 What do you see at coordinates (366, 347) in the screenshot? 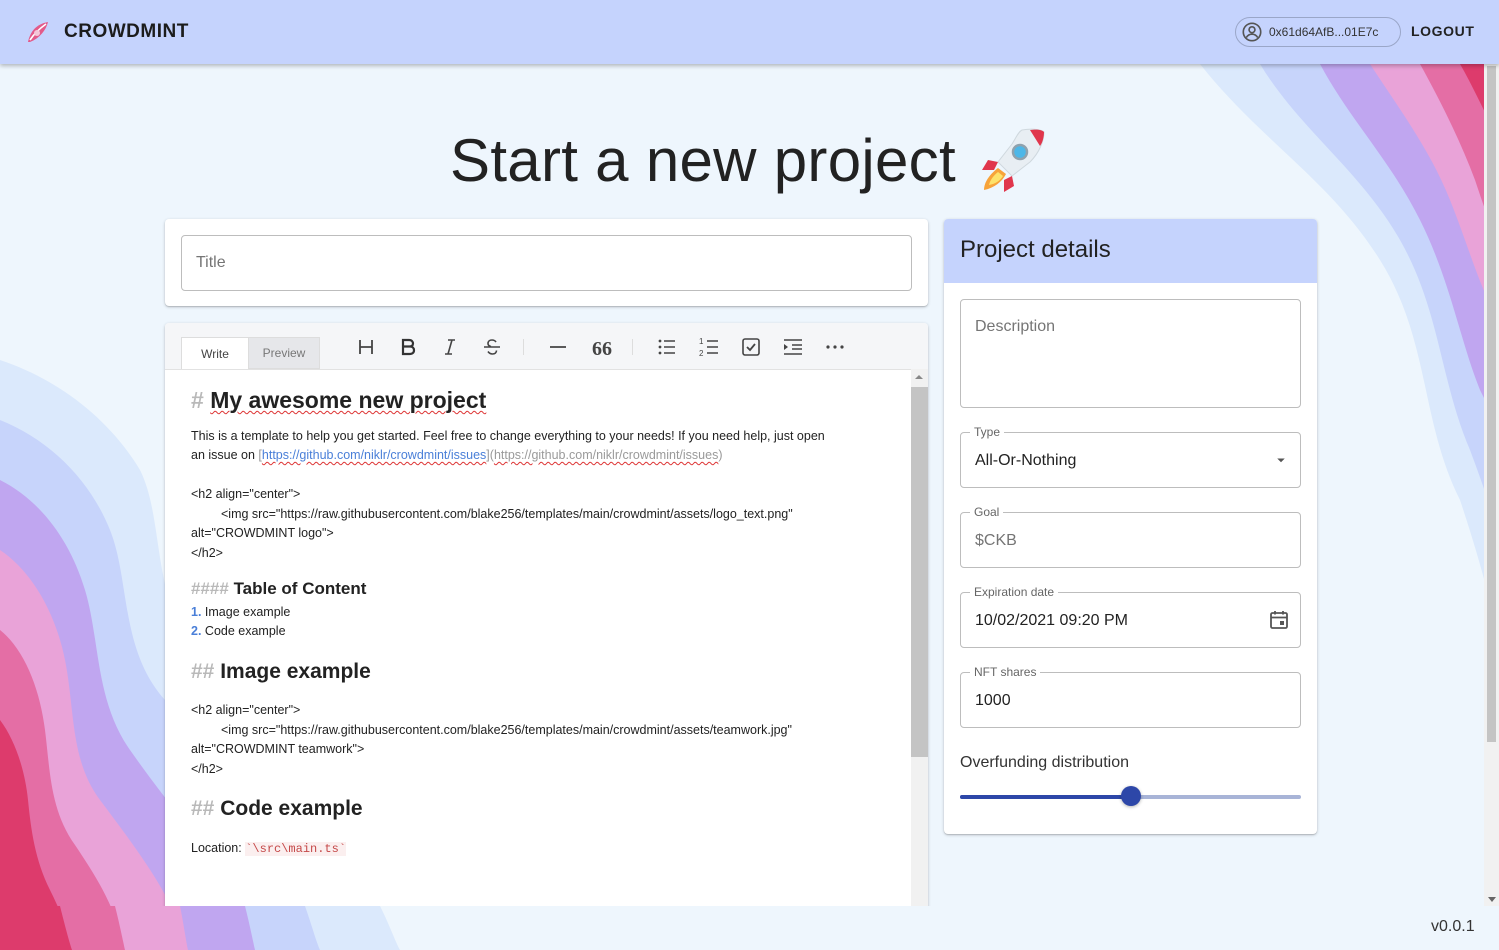
I see `heading-icon` at bounding box center [366, 347].